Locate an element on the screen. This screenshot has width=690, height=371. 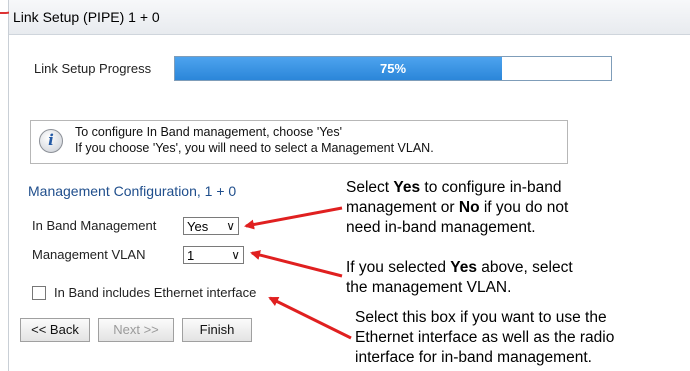
arrow-to-ethernet-checkbox is located at coordinates (310, 318).